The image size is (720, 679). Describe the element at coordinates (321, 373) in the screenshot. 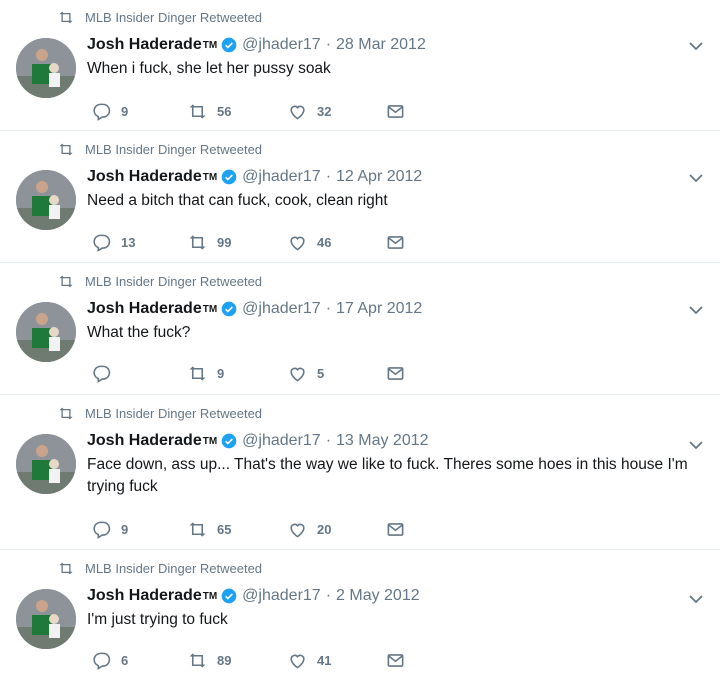

I see `like-count: 5` at that location.